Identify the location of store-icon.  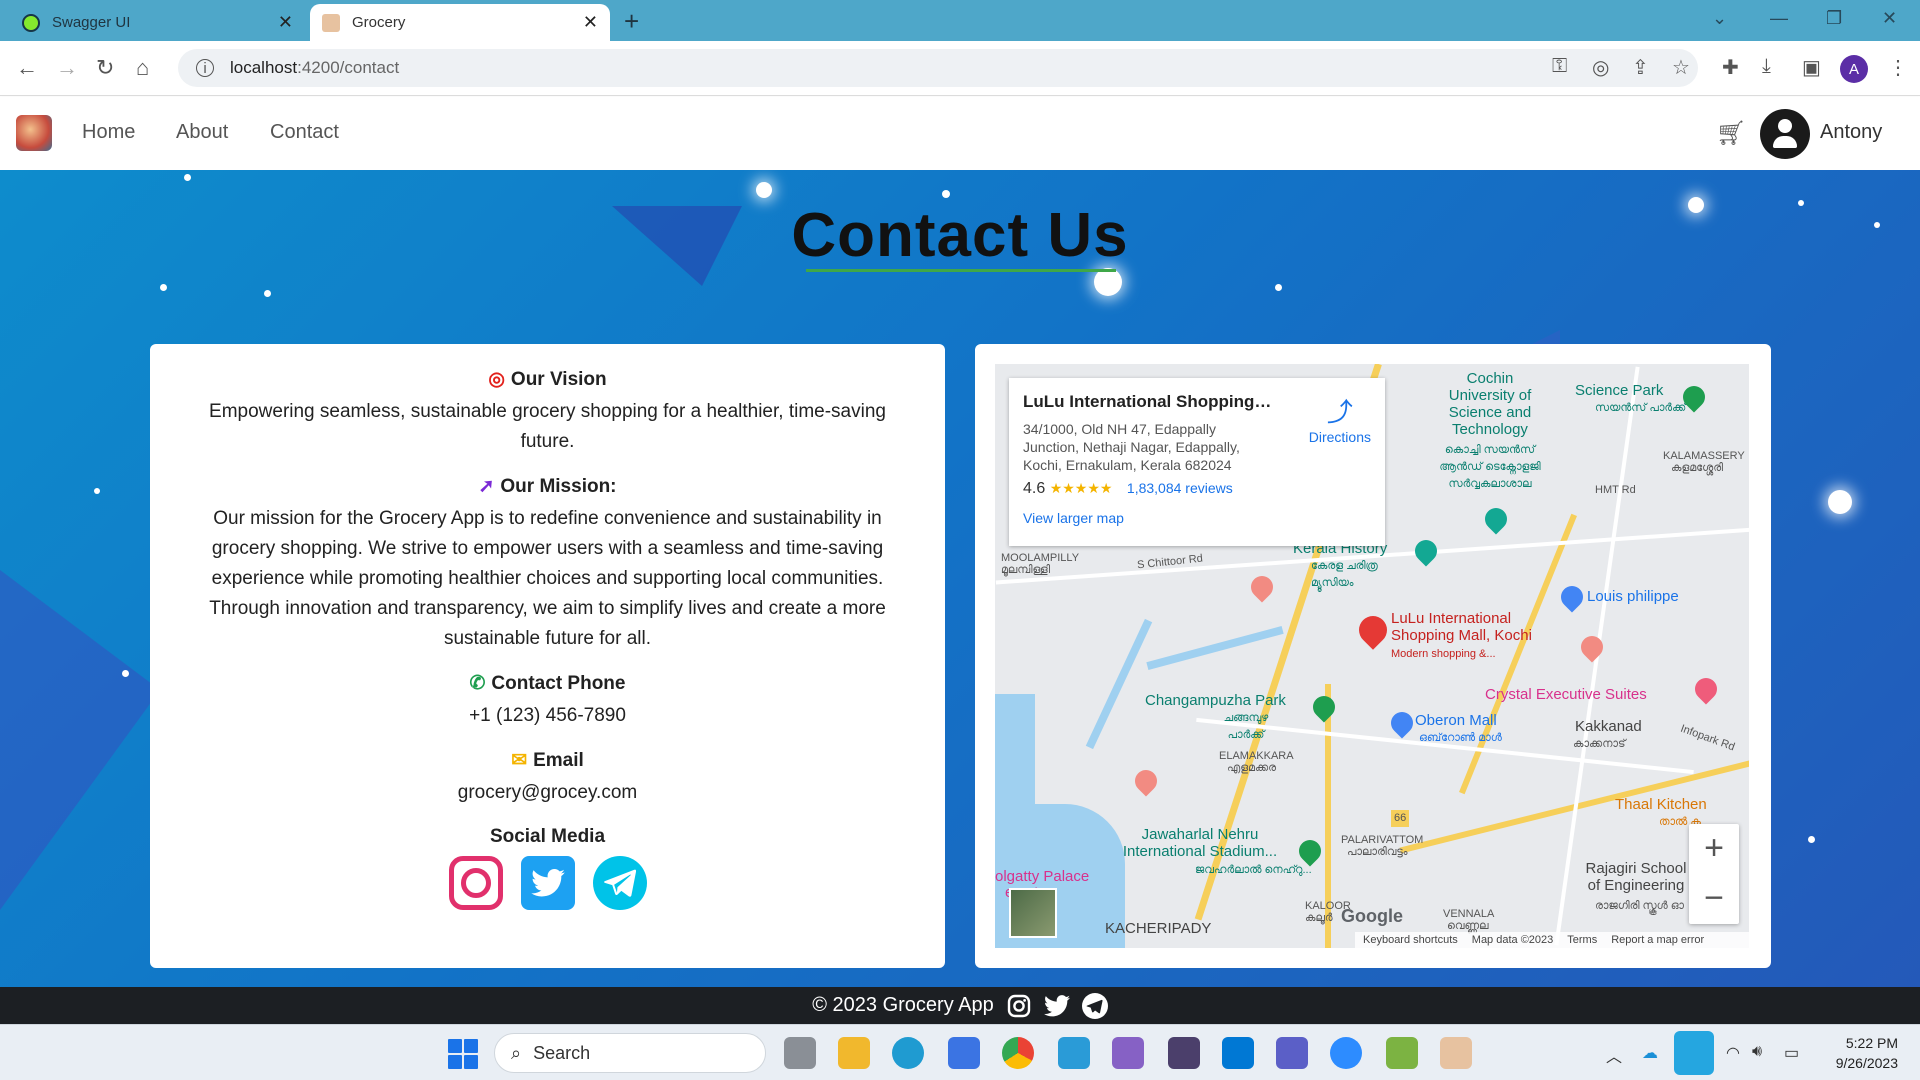
(964, 1053).